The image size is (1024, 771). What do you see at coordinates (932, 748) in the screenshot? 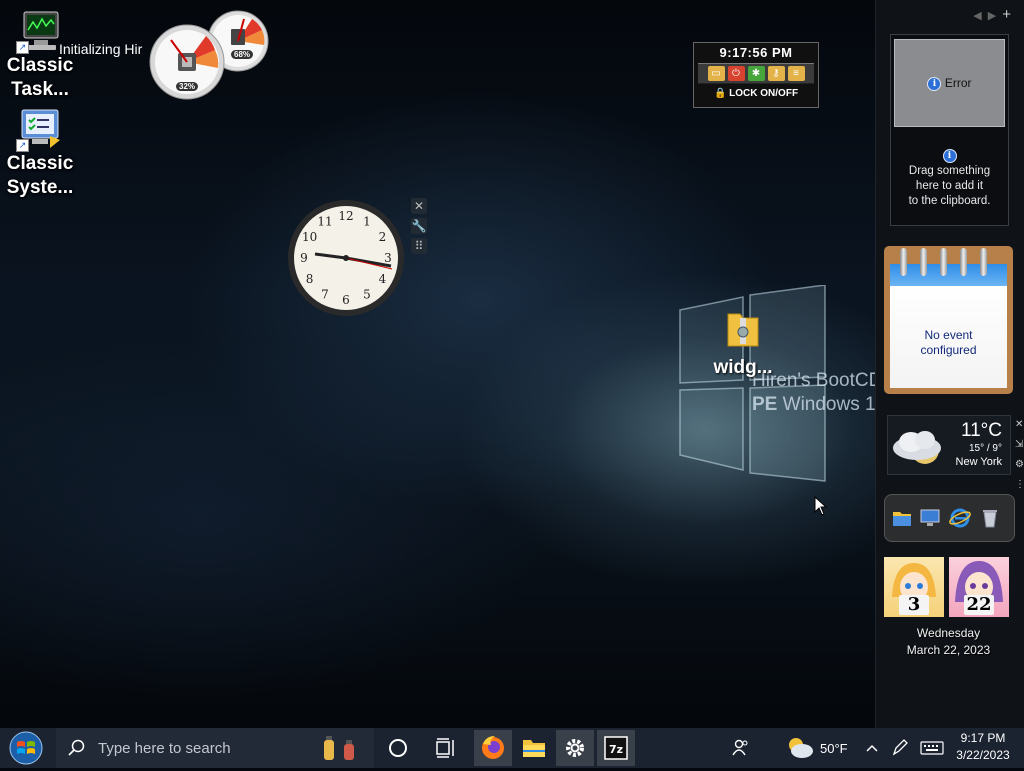
I see `keyboard-icon` at bounding box center [932, 748].